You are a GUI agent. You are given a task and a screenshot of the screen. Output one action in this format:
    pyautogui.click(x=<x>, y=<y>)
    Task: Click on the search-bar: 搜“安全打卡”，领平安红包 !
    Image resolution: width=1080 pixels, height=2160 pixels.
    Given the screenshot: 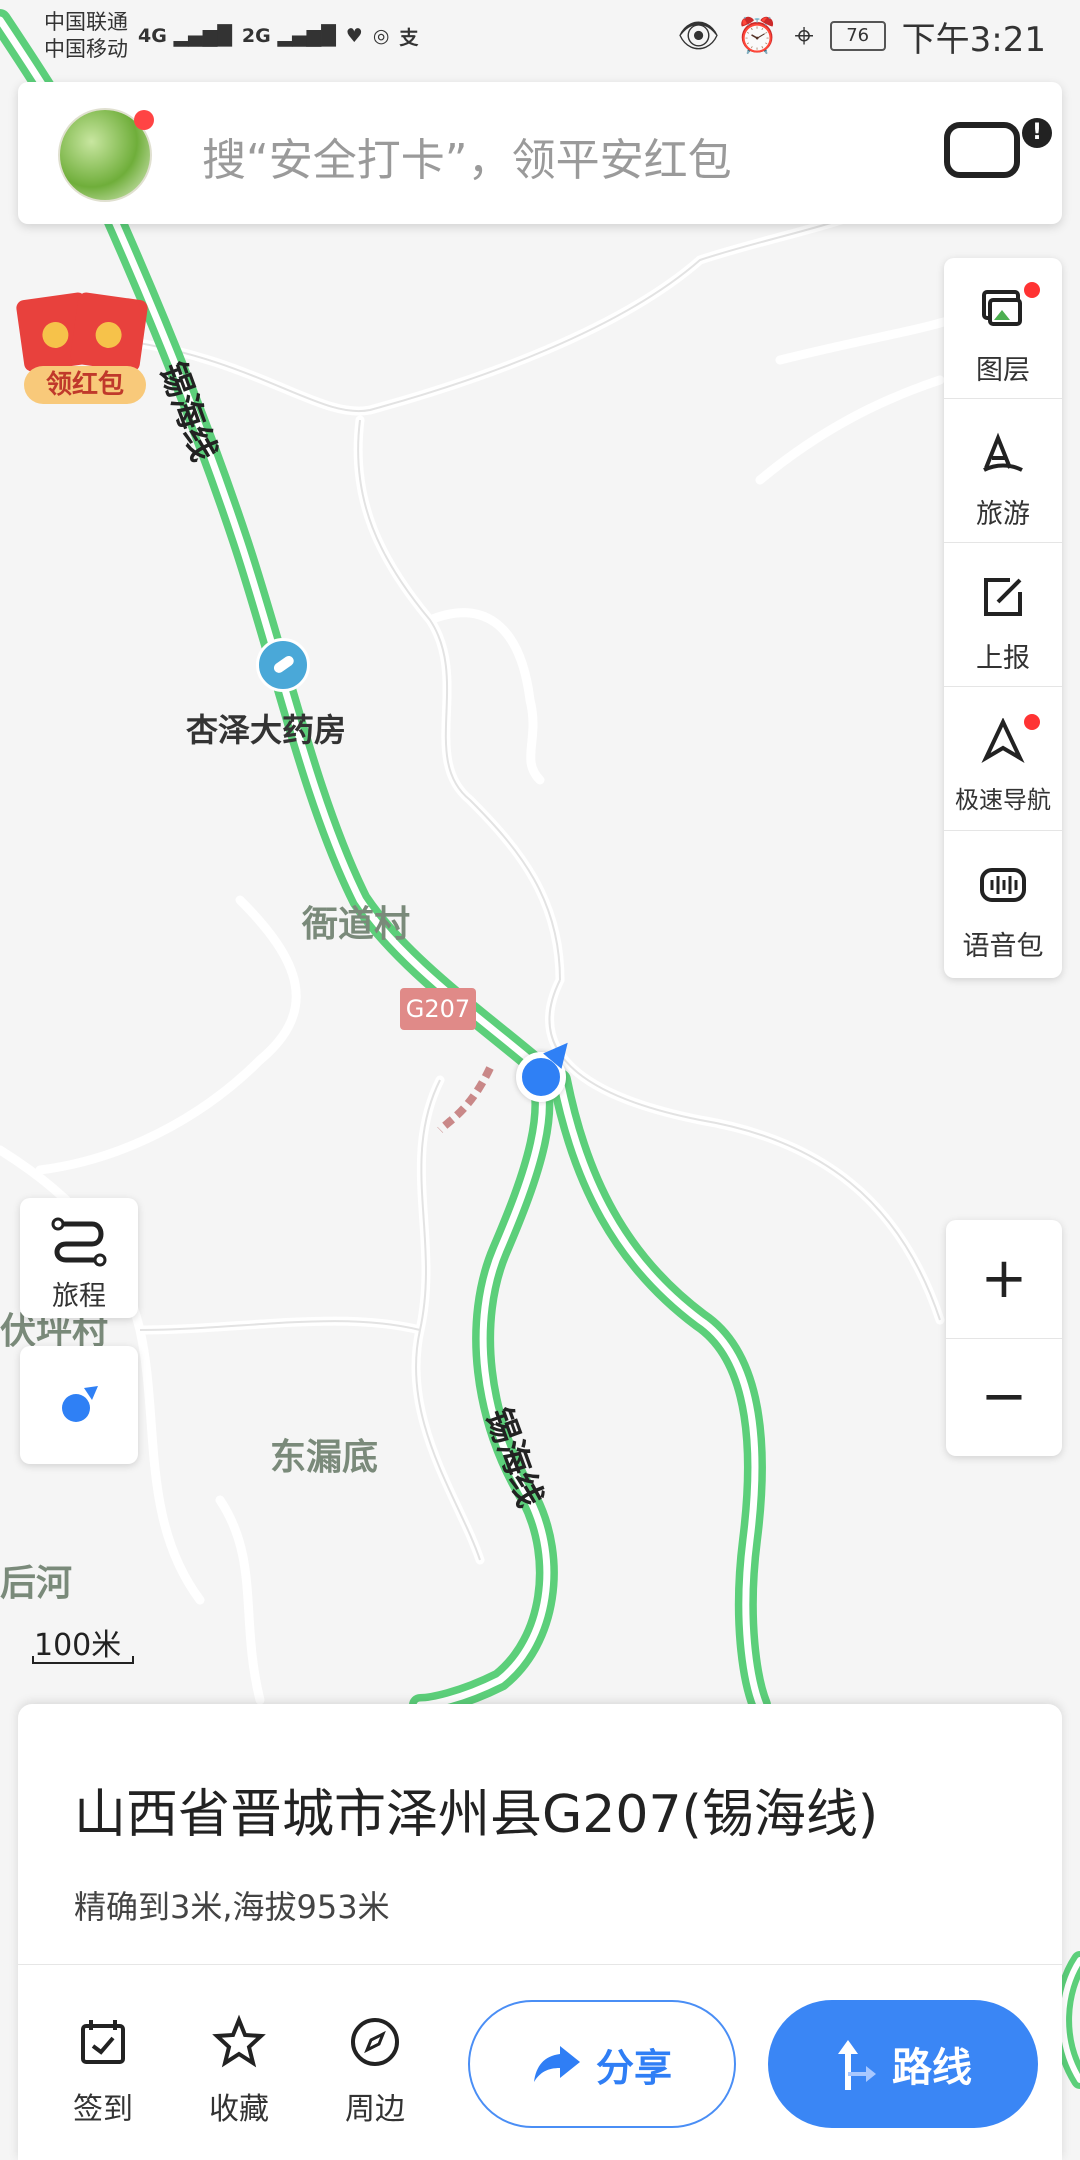 What is the action you would take?
    pyautogui.click(x=540, y=153)
    